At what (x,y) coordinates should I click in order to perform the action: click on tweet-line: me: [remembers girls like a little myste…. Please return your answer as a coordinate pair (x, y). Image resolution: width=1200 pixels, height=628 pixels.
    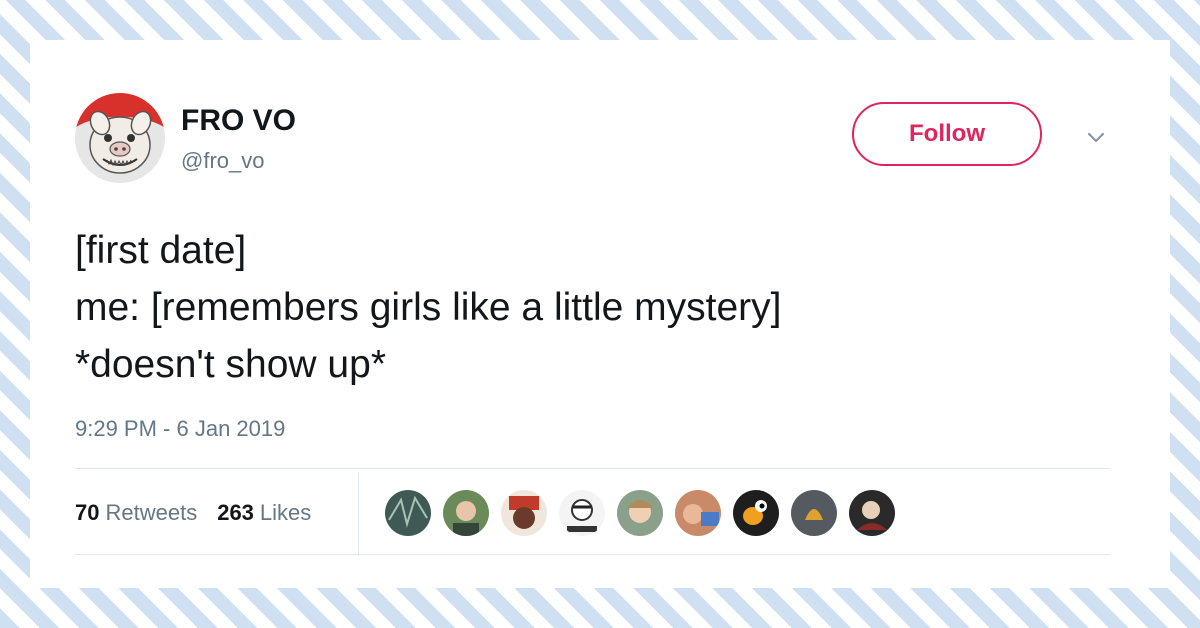
    Looking at the image, I should click on (428, 307).